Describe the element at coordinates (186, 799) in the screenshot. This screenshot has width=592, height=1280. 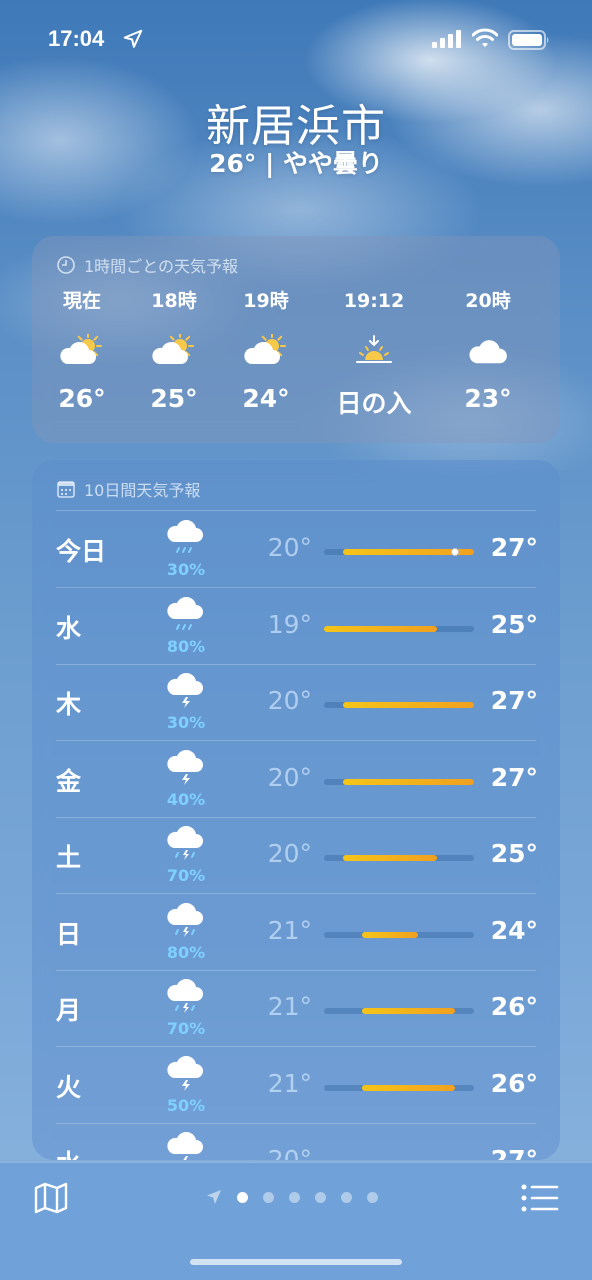
I see `precipitation-chance: 40%` at that location.